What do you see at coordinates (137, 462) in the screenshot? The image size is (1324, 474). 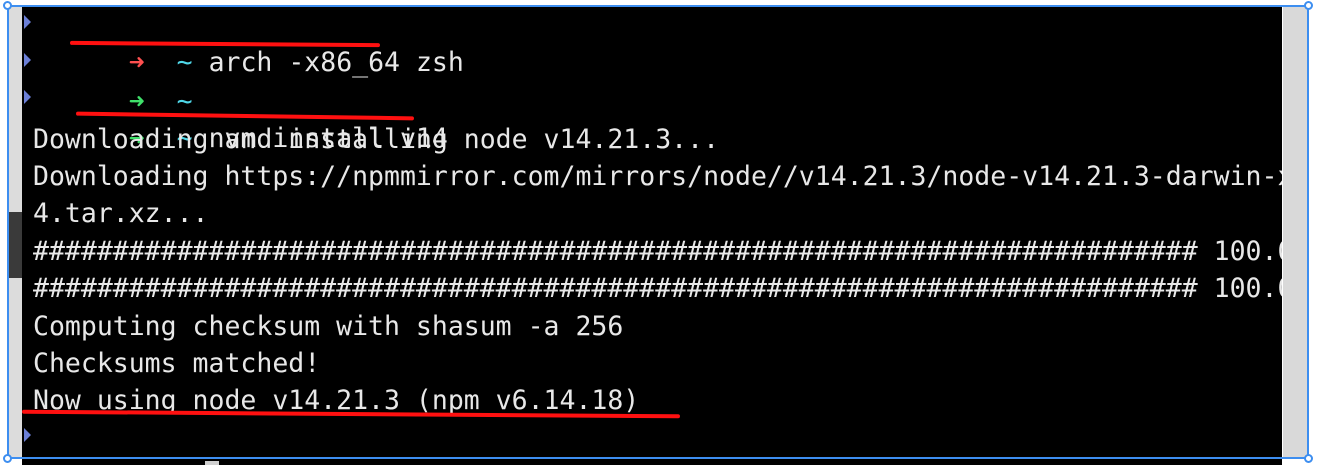 I see `prompt-arrow-icon: ➜` at bounding box center [137, 462].